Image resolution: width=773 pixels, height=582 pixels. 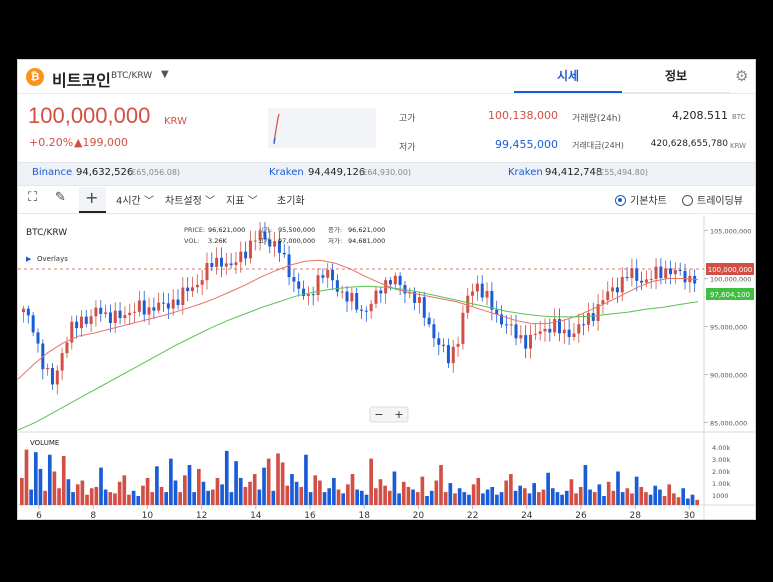 What do you see at coordinates (728, 423) in the screenshot?
I see `y-axis-tick-label: 85,000,000` at bounding box center [728, 423].